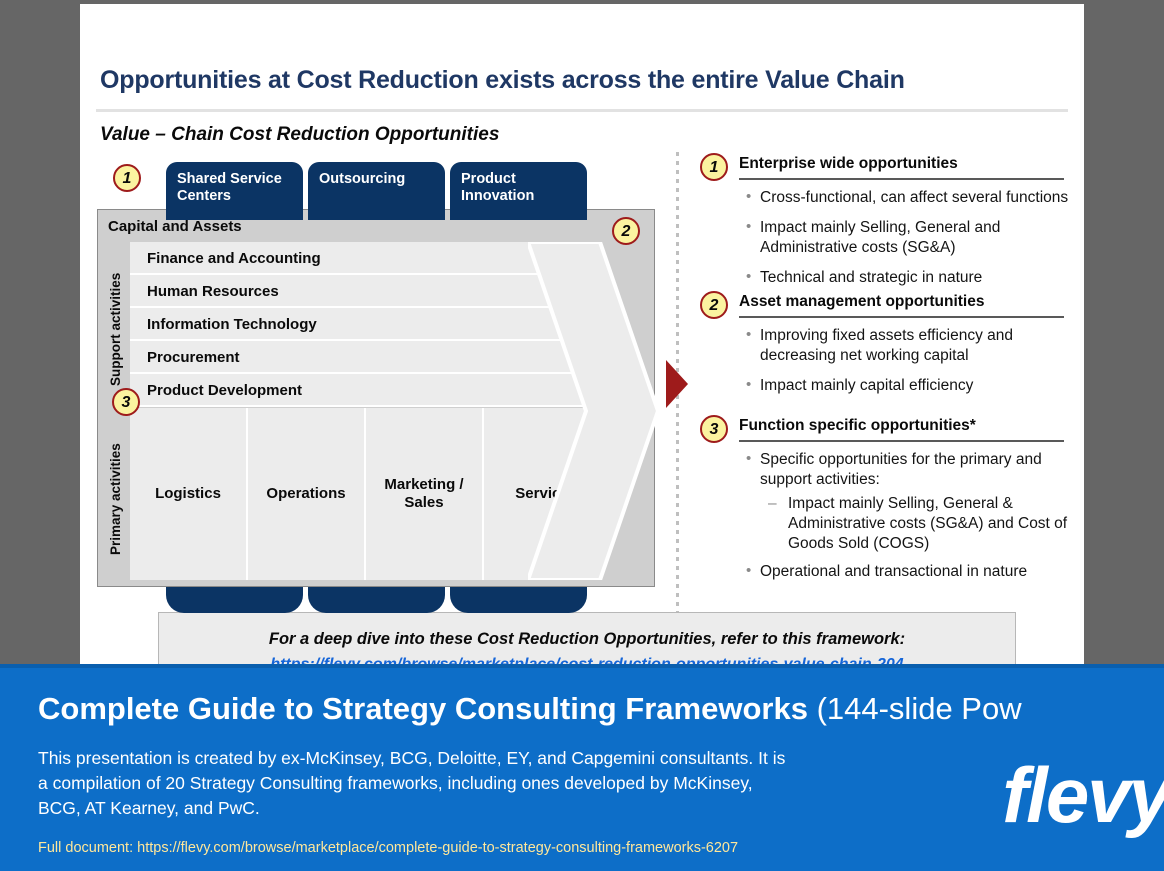 The width and height of the screenshot is (1164, 871). I want to click on title-divider, so click(582, 110).